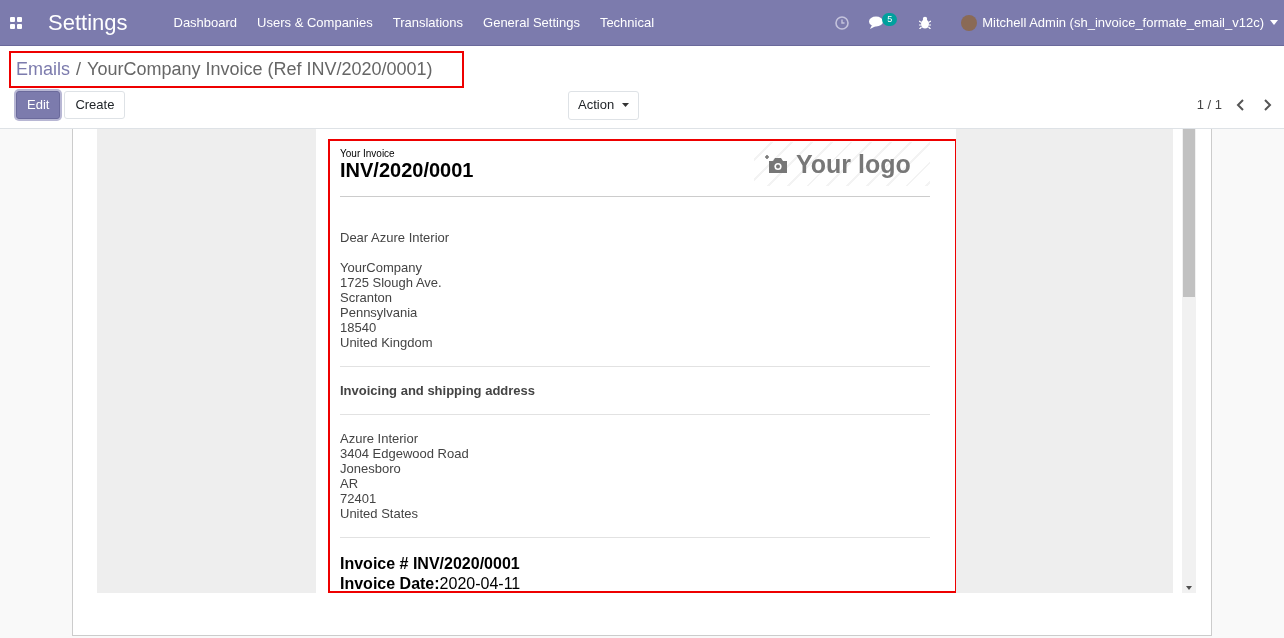 This screenshot has width=1284, height=638. I want to click on menu-link: Technical, so click(627, 22).